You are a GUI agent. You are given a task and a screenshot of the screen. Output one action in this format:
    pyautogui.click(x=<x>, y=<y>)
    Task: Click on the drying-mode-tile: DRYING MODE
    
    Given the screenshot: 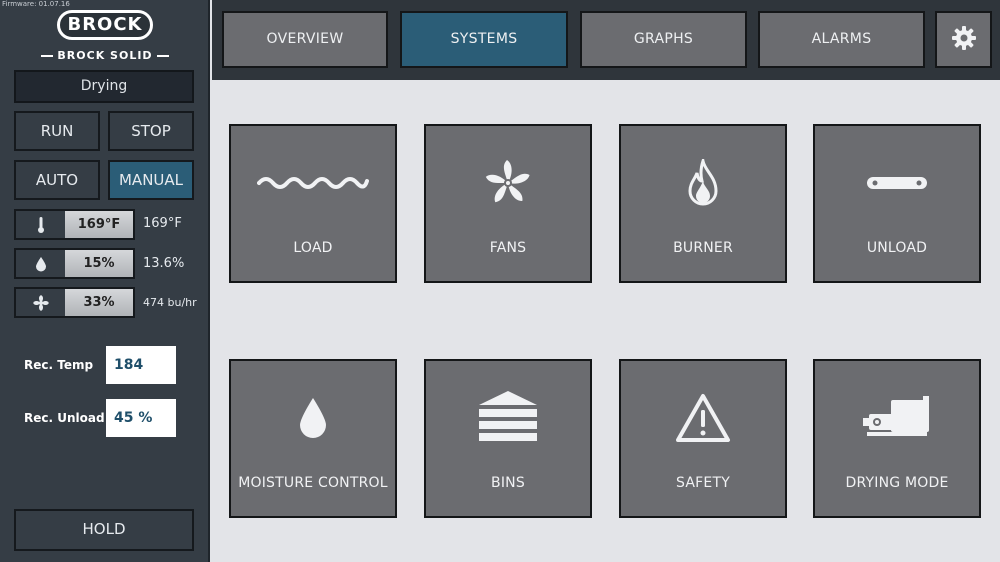 What is the action you would take?
    pyautogui.click(x=897, y=438)
    